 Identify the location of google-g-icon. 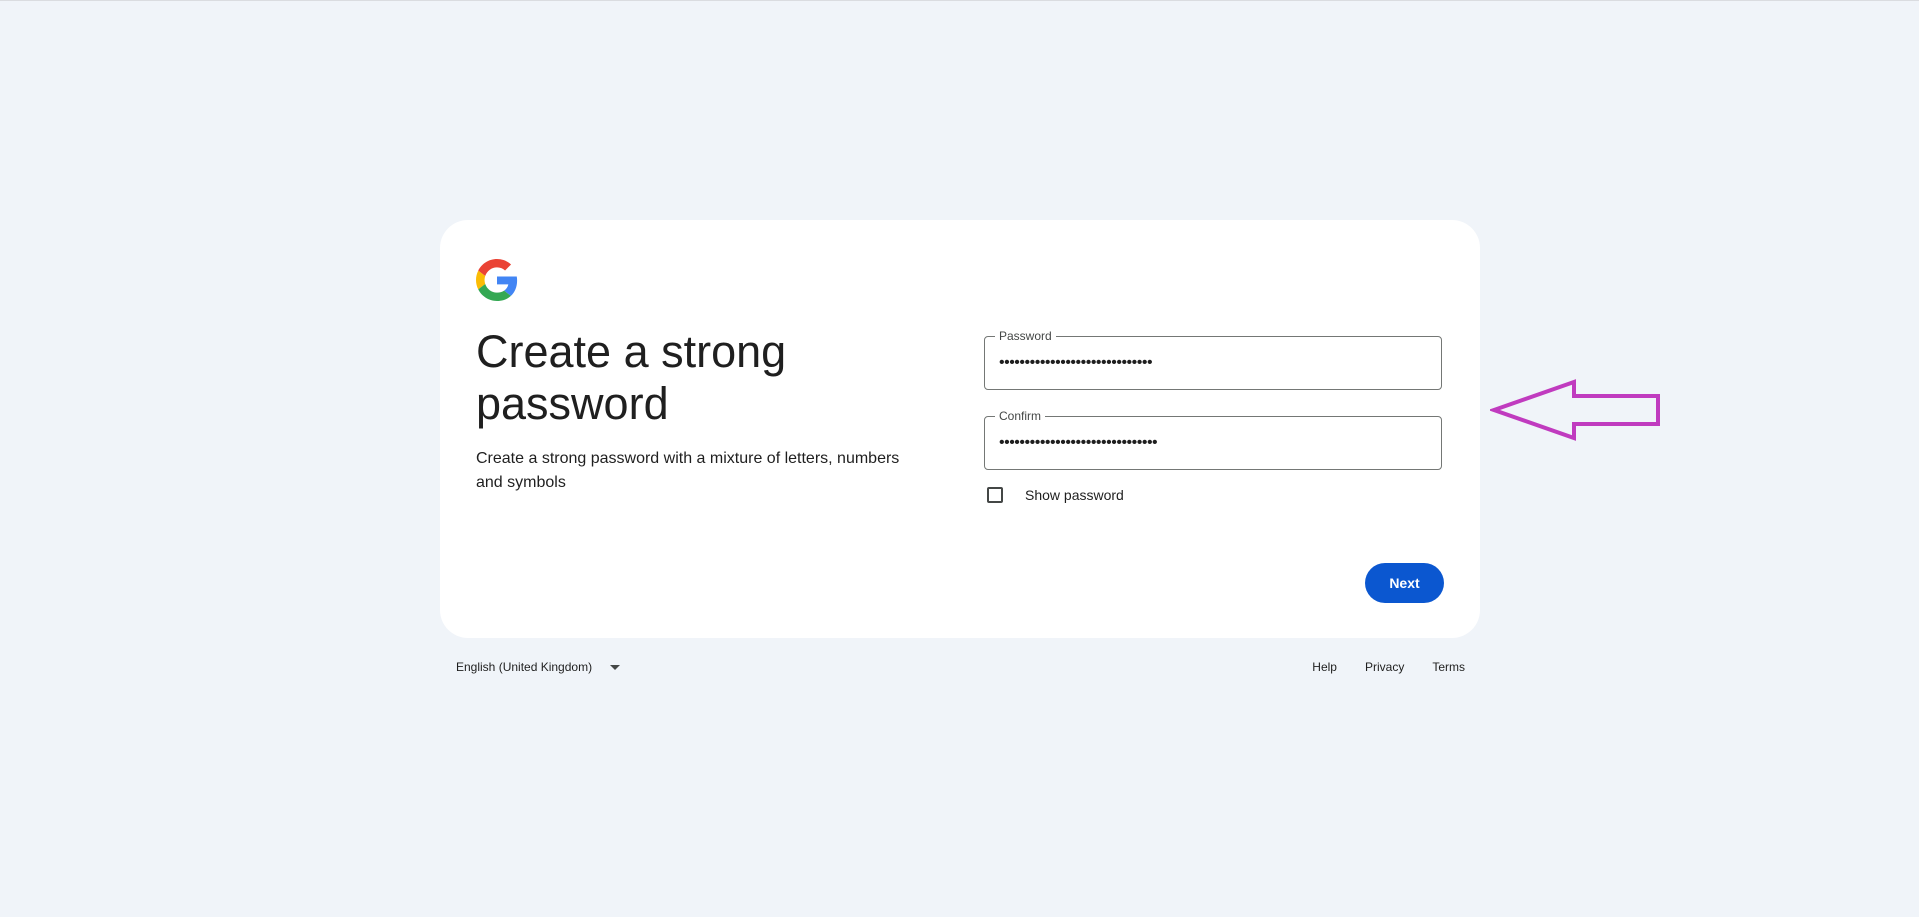
(497, 280).